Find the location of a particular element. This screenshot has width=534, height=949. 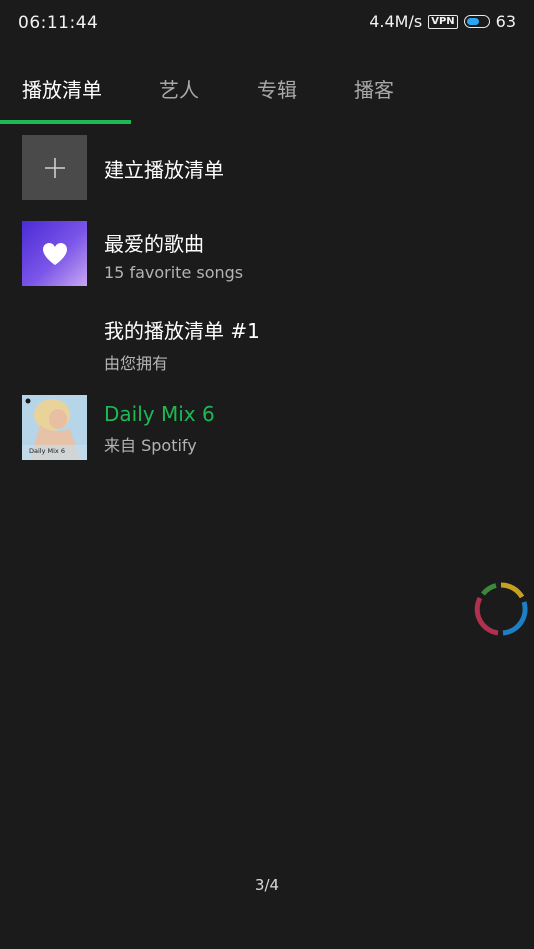

create-playlist-thumb is located at coordinates (54, 167).